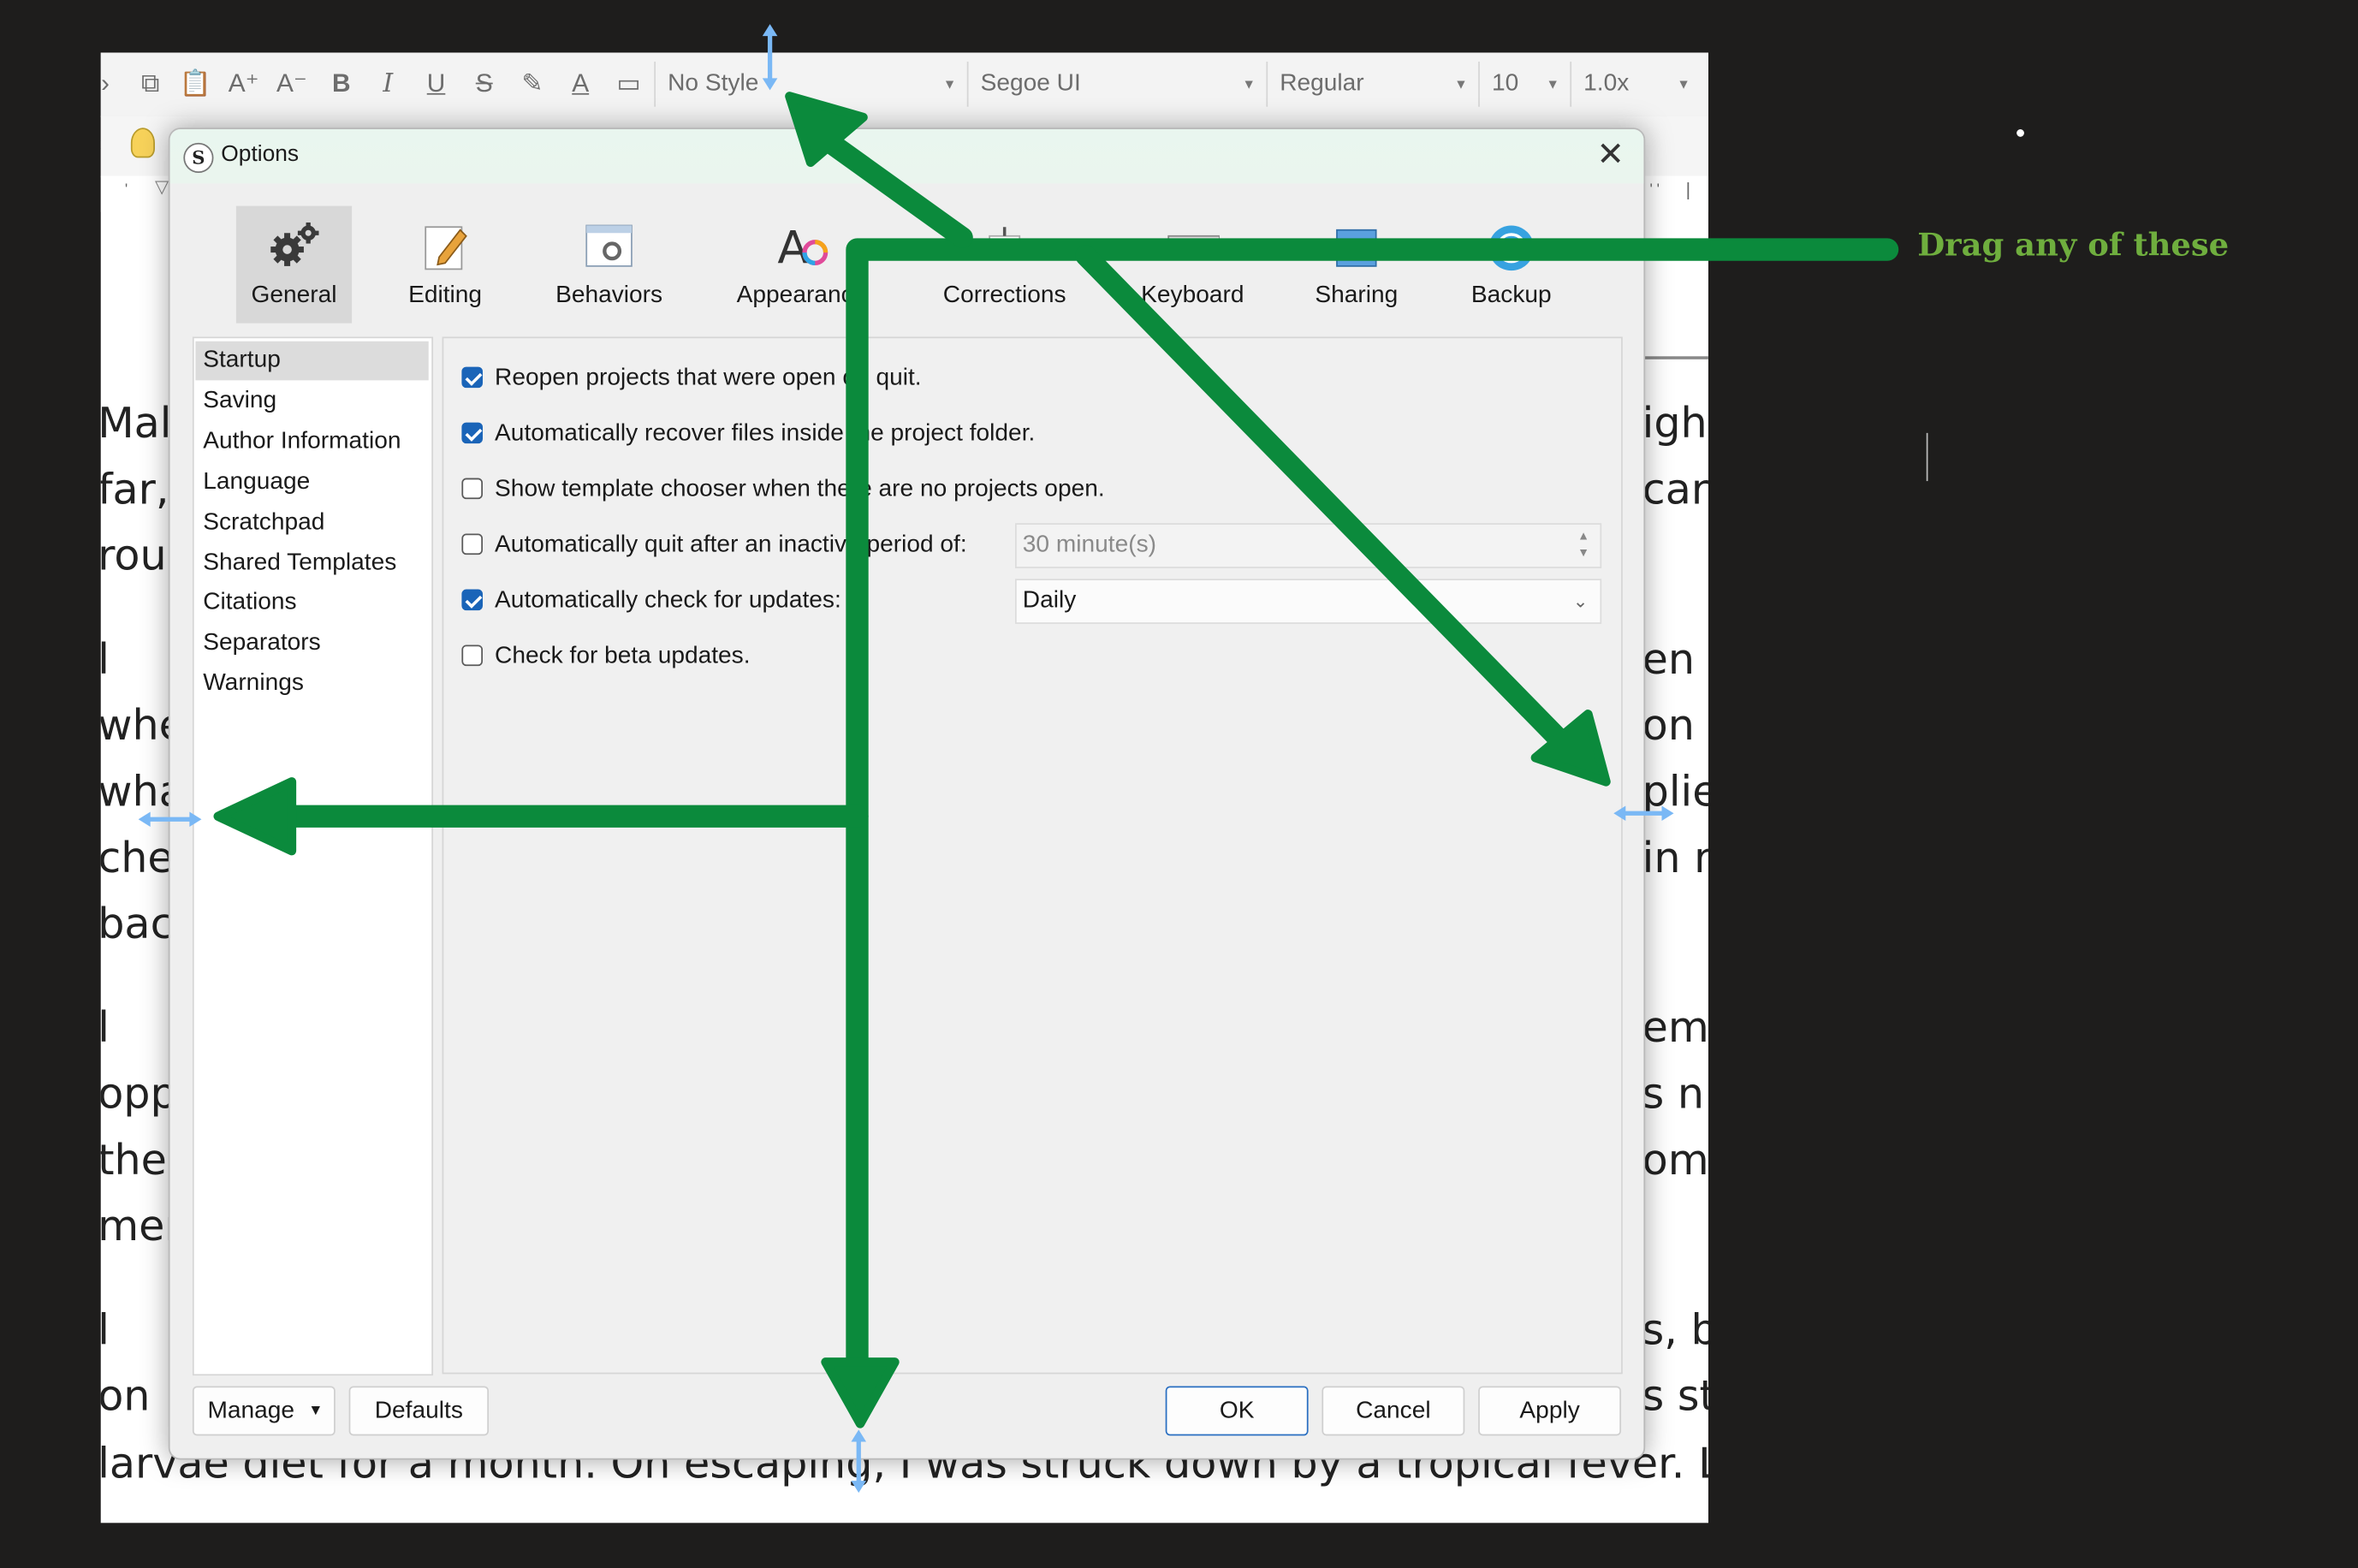  What do you see at coordinates (1675, 489) in the screenshot?
I see `document-line-right: carr` at bounding box center [1675, 489].